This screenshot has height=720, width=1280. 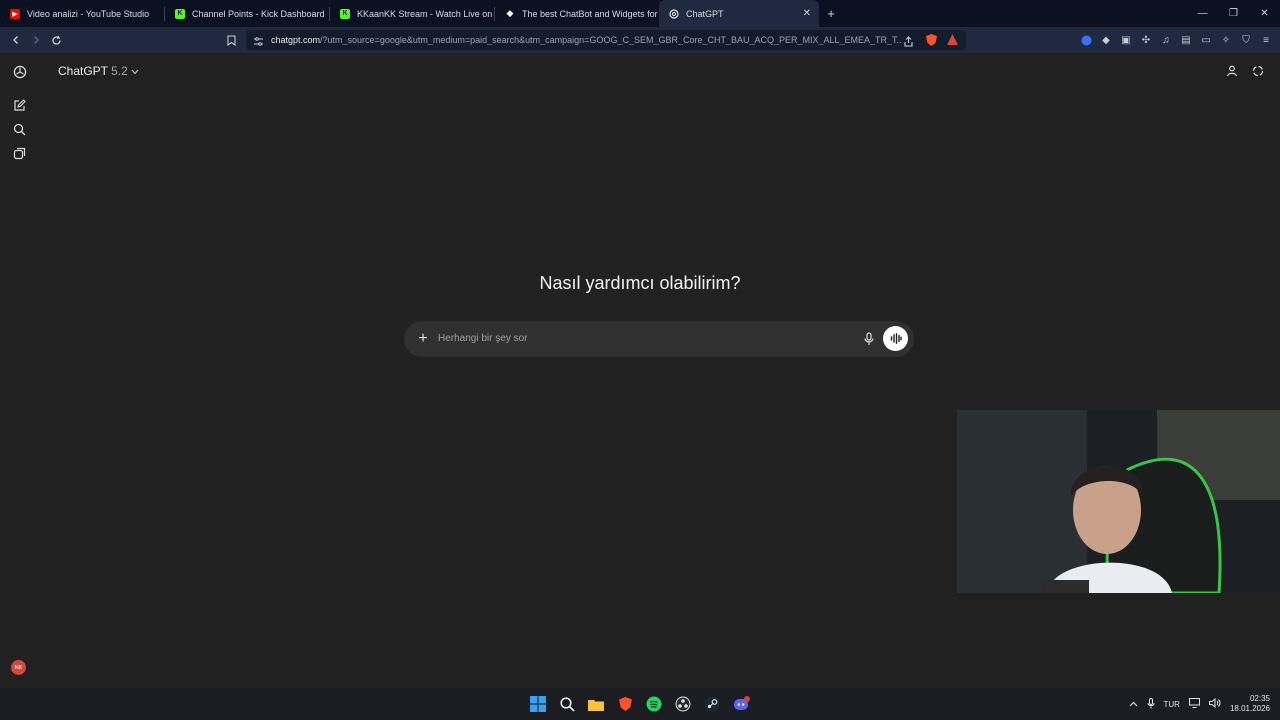 What do you see at coordinates (258, 13) in the screenshot?
I see `tab-title: Channel Points - Kick Dashboard` at bounding box center [258, 13].